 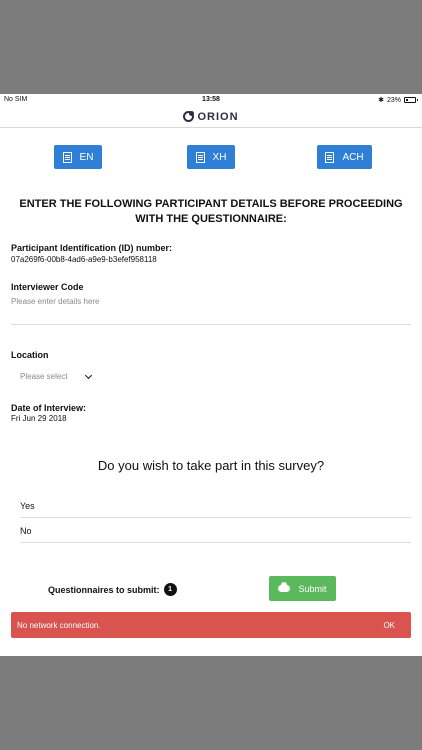 I want to click on interviewer-code-label: Interviewer Code, so click(x=47, y=287).